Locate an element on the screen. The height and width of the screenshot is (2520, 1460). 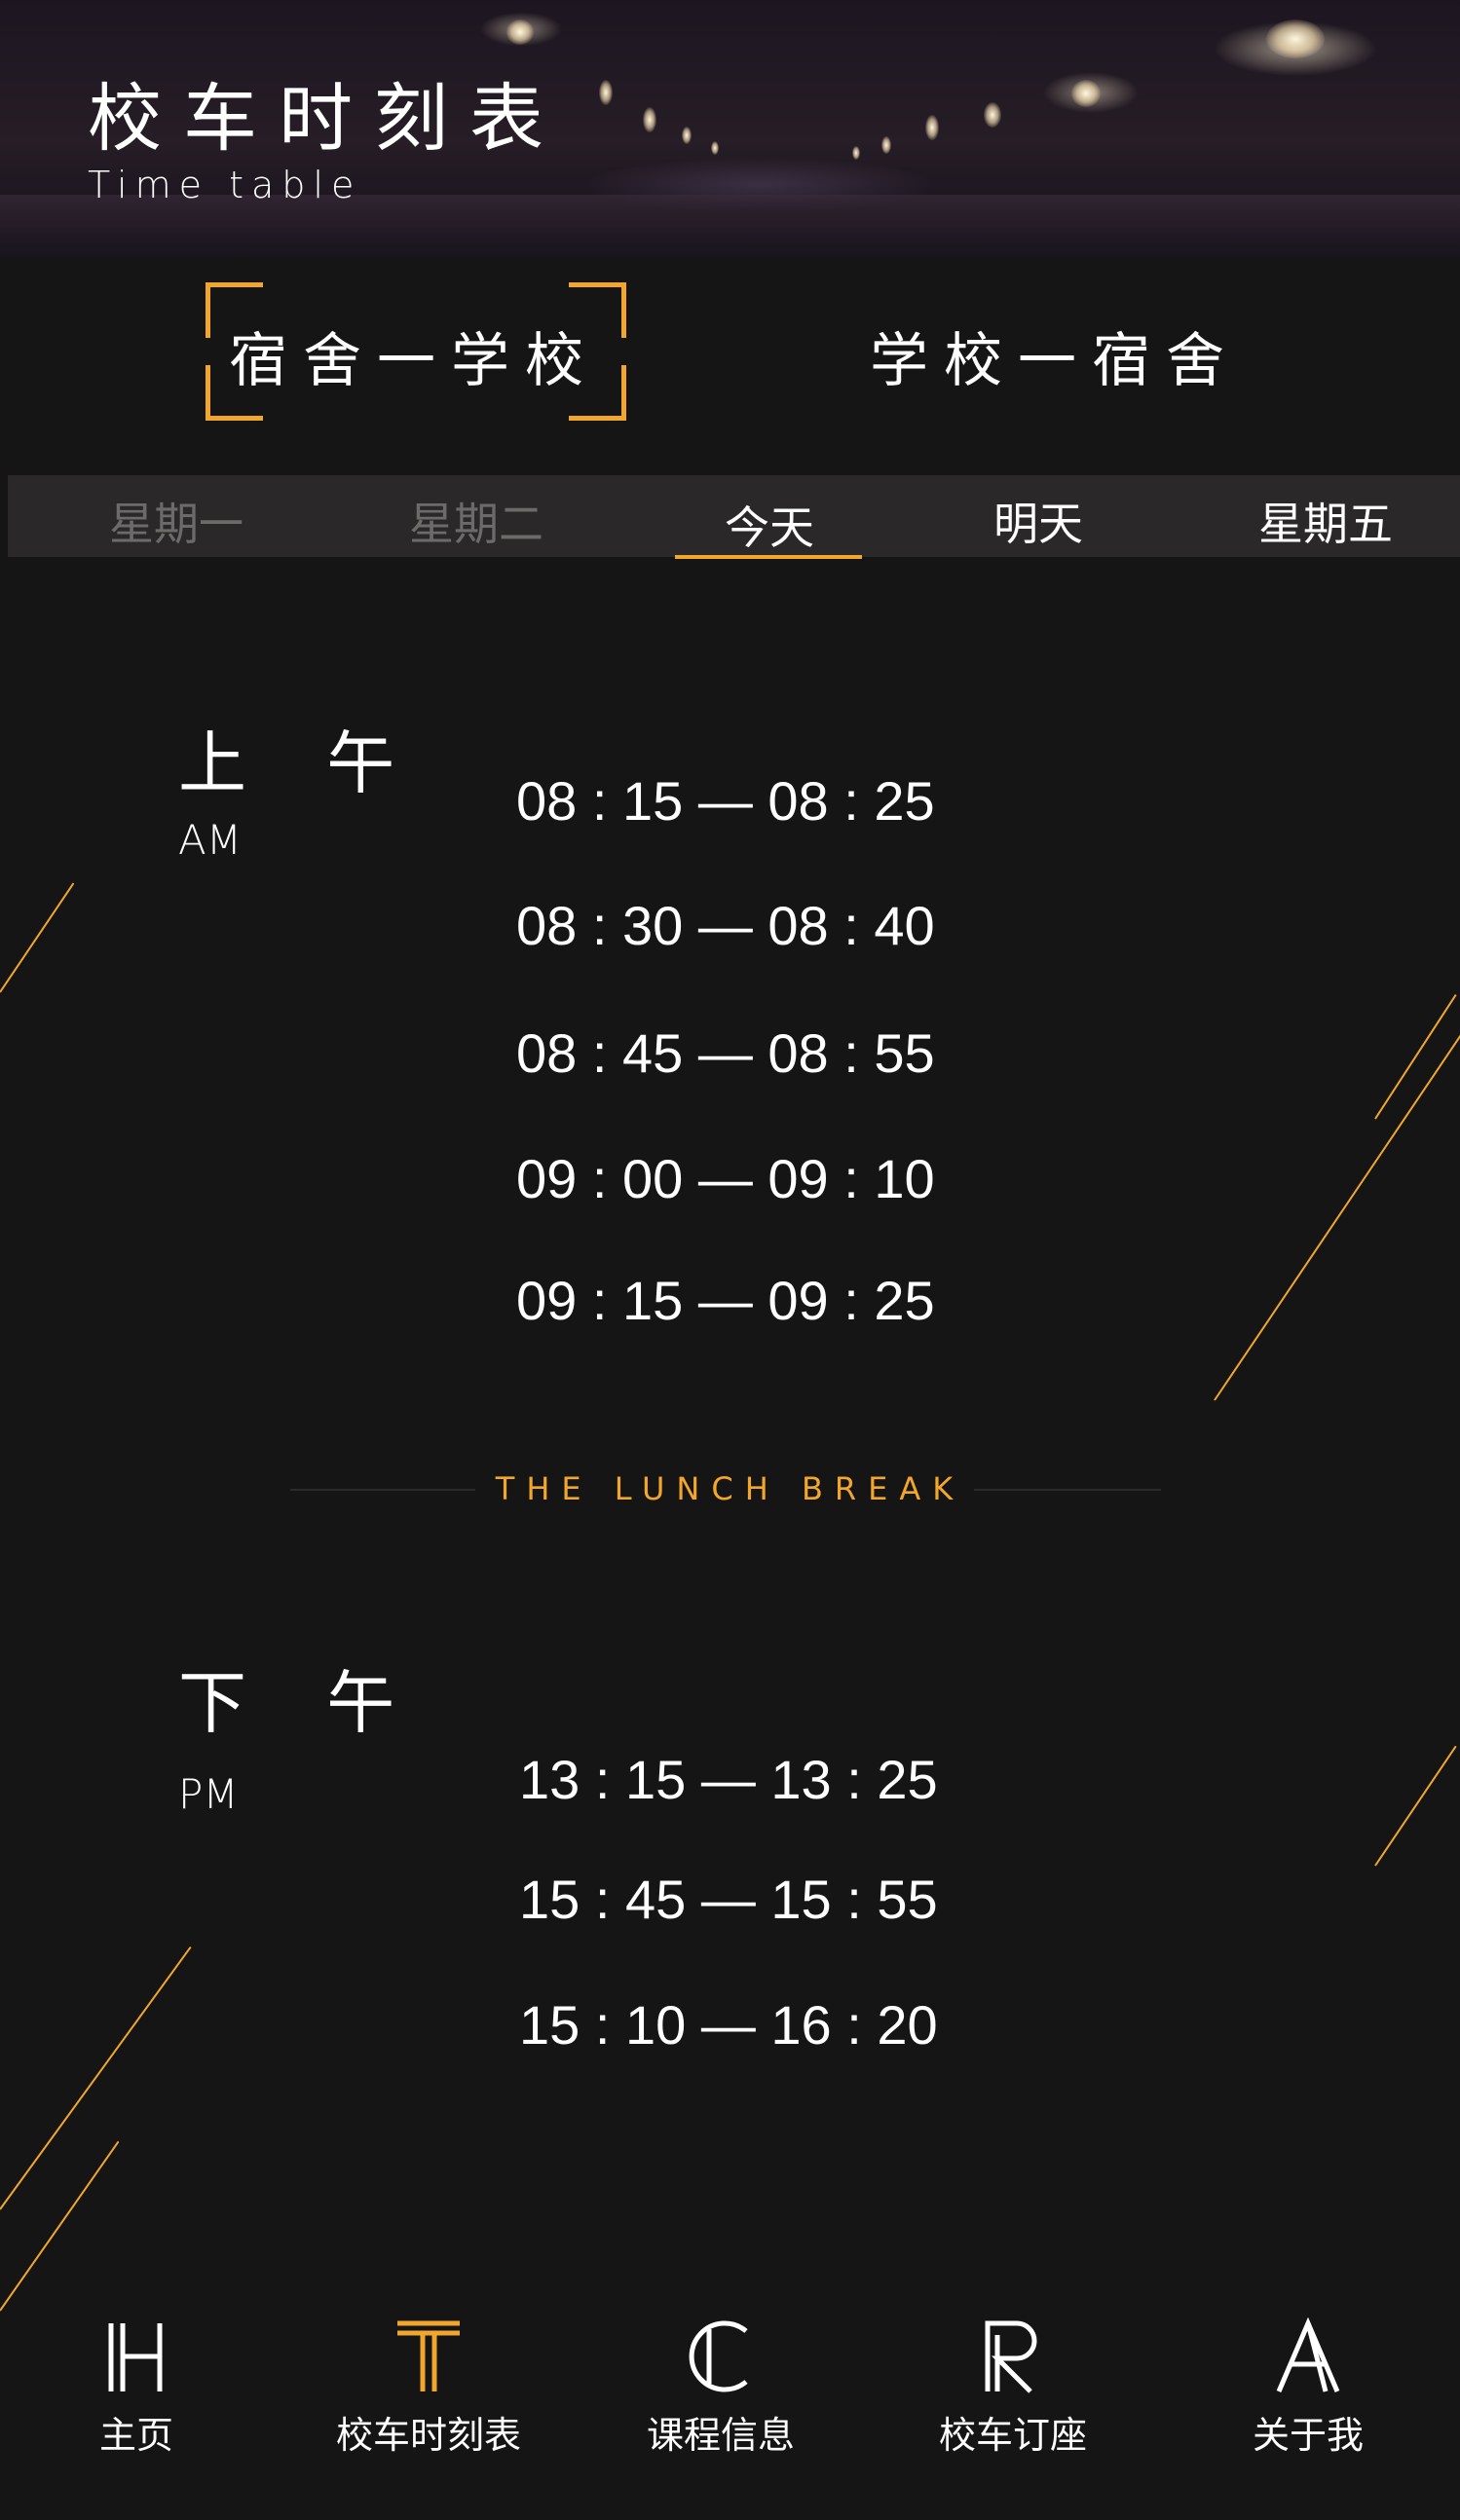
r-letter-icon is located at coordinates (1011, 2356).